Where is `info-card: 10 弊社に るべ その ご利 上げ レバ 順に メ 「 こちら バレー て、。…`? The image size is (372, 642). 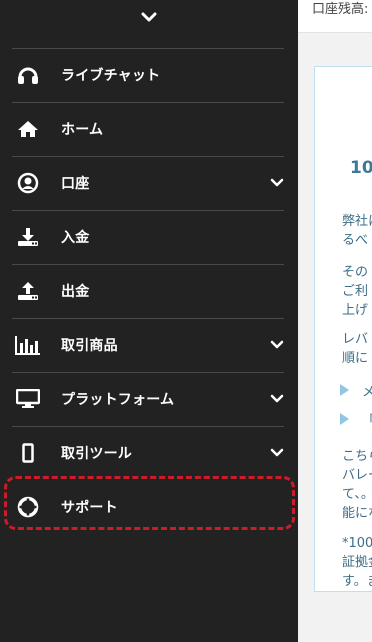
info-card: 10 弊社に るべ その ご利 上げ レバ 順に メ 「 こちら バレー て、。… is located at coordinates (343, 329).